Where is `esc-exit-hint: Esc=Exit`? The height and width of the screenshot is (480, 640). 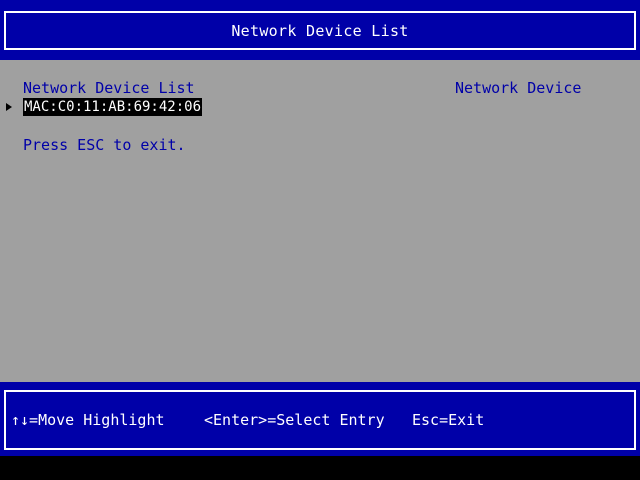
esc-exit-hint: Esc=Exit is located at coordinates (448, 420).